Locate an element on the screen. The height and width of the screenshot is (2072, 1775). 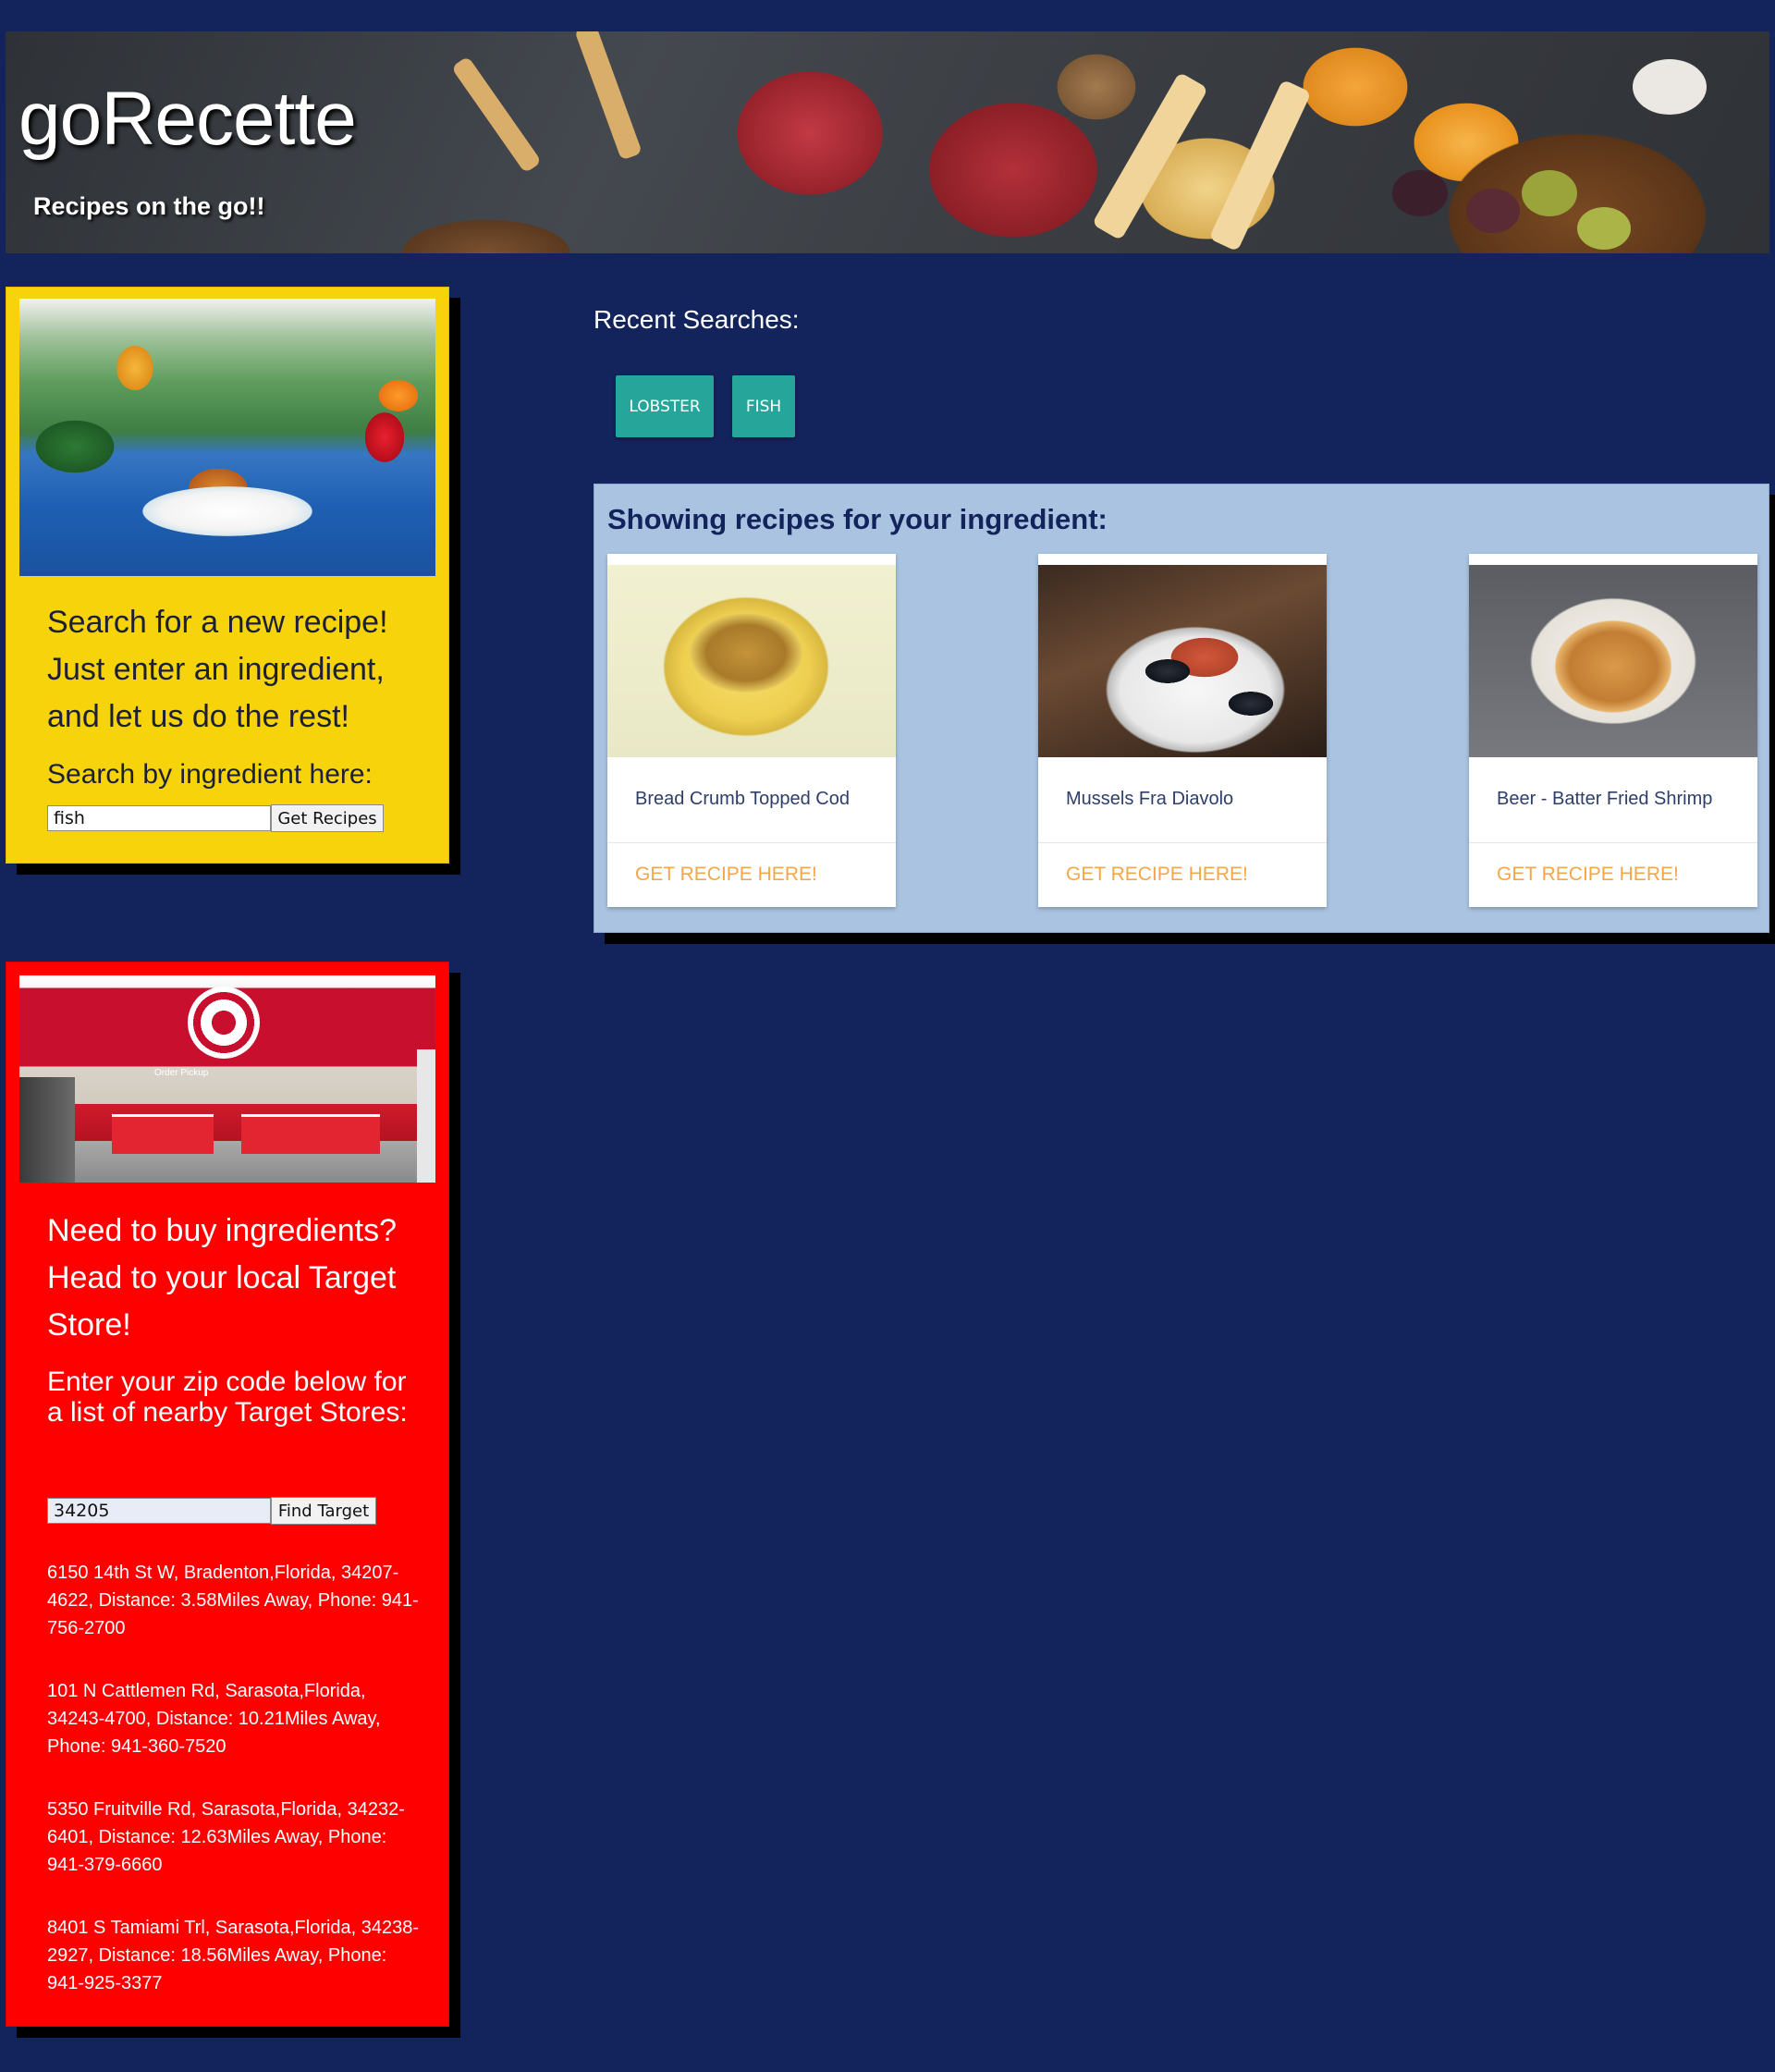
search-label: Search by ingredient here: is located at coordinates (210, 774).